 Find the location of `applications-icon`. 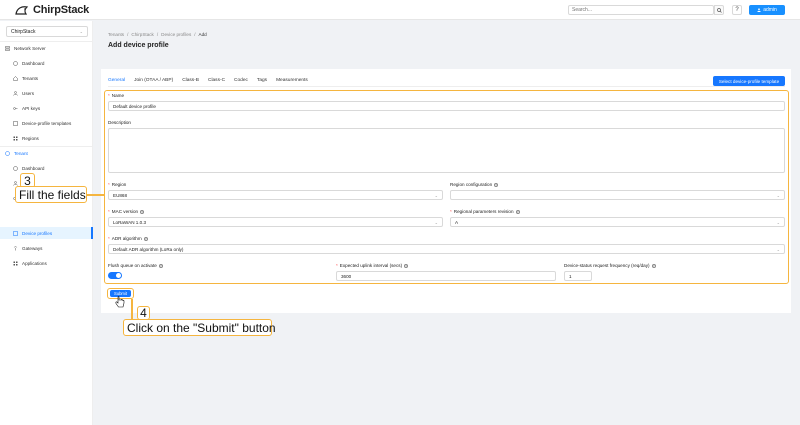

applications-icon is located at coordinates (15, 263).